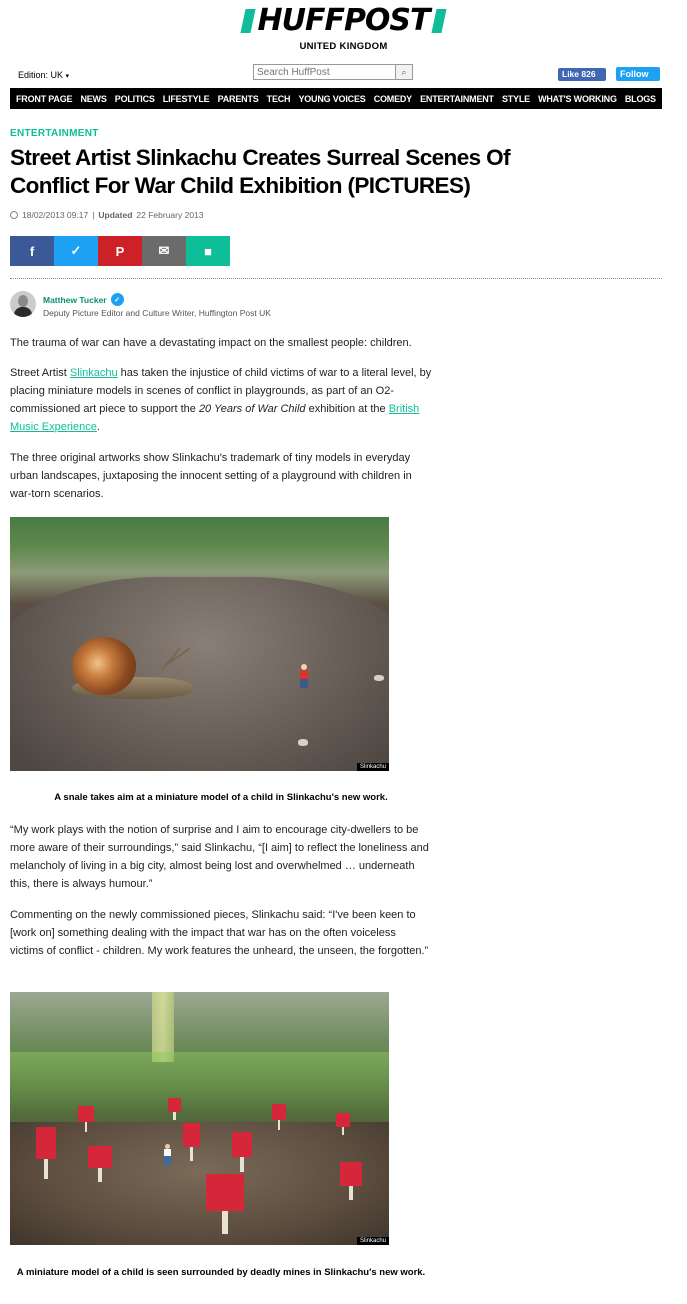 This screenshot has width=687, height=1304. What do you see at coordinates (336, 278) in the screenshot?
I see `divider` at bounding box center [336, 278].